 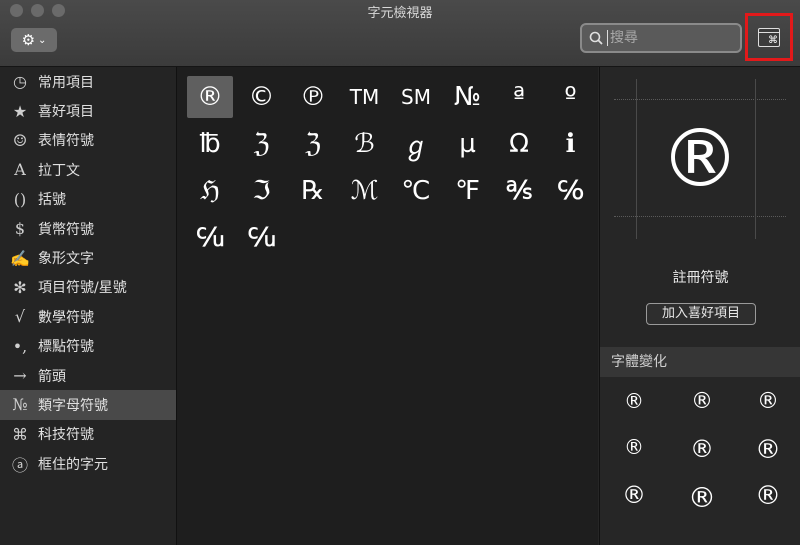 I want to click on sidebar-item: ★ 喜好項目, so click(x=88, y=110).